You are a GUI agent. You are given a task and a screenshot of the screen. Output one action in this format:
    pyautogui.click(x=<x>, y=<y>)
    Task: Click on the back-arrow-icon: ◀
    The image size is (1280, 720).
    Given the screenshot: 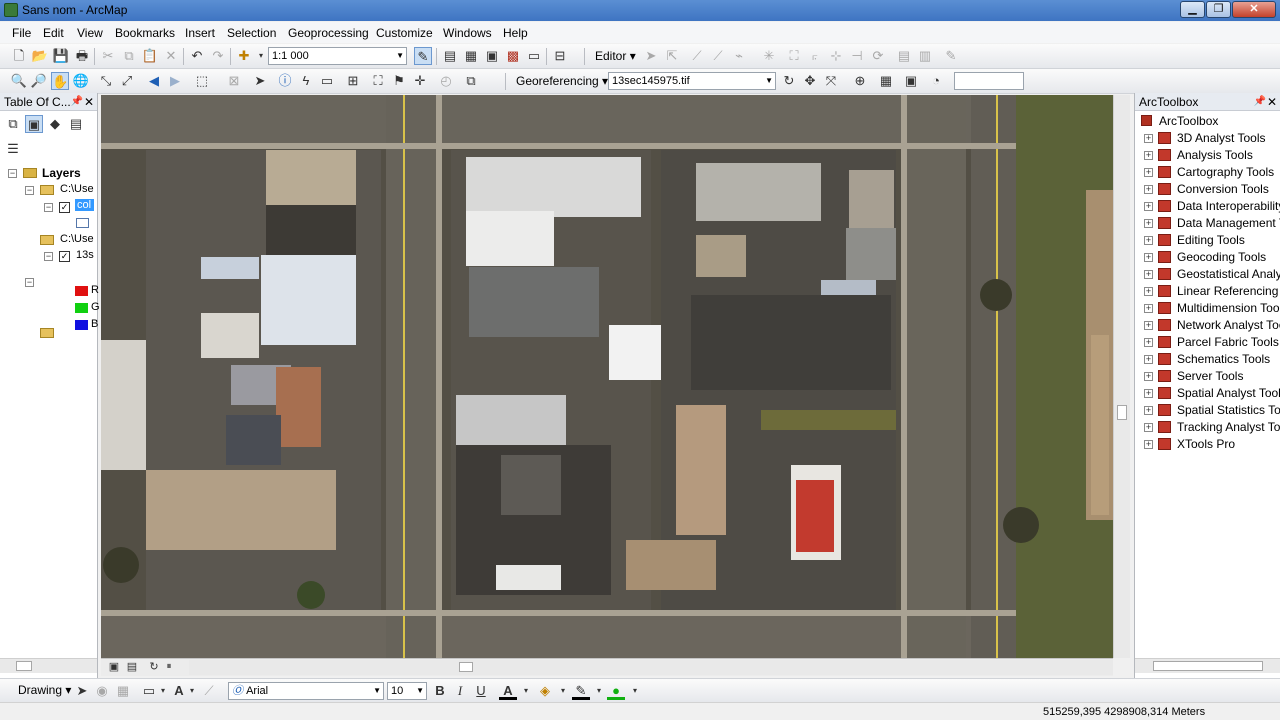 What is the action you would take?
    pyautogui.click(x=154, y=81)
    